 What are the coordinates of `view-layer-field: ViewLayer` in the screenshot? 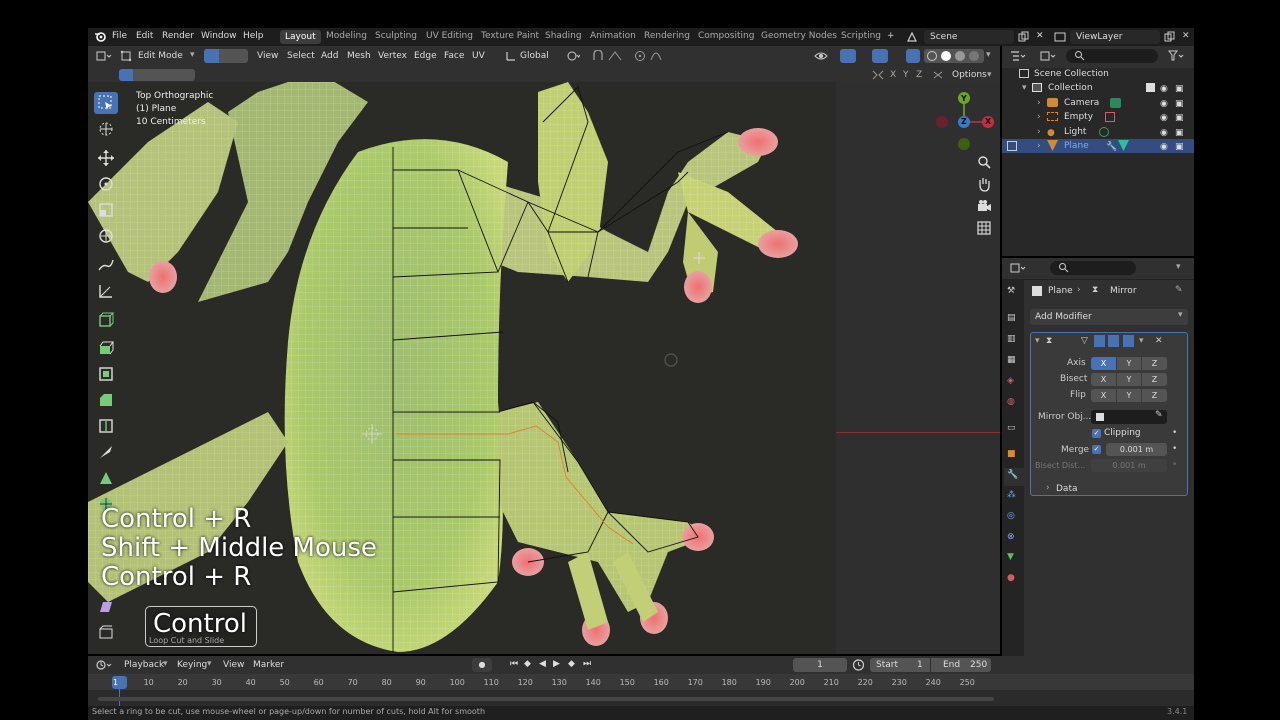 It's located at (1115, 37).